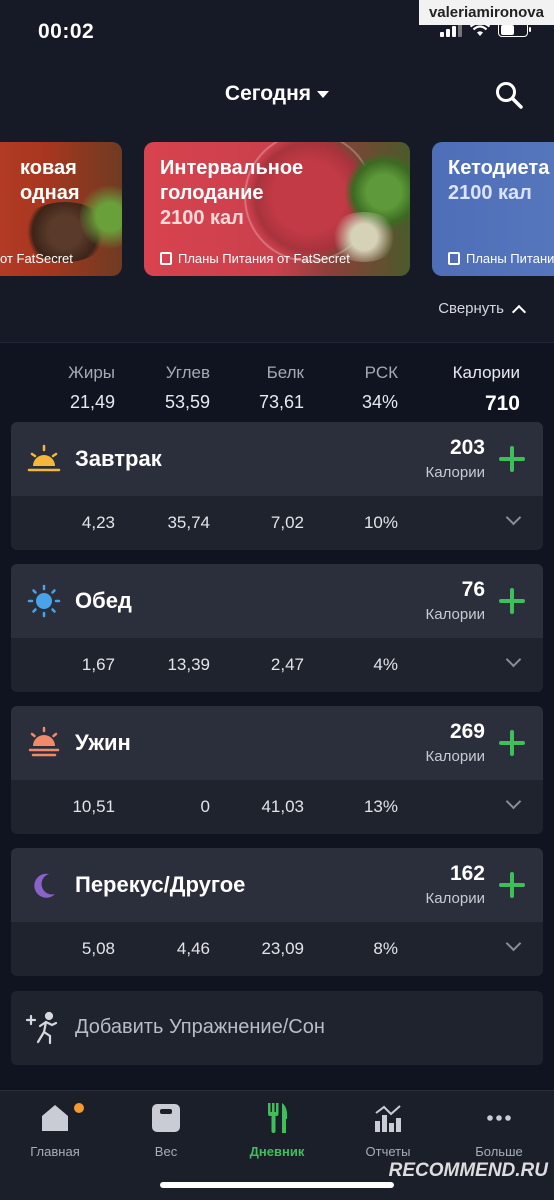 This screenshot has height=1200, width=554. Describe the element at coordinates (493, 209) in the screenshot. I see `plan-card: Кетодиета 2100 кал Планы Питания` at that location.